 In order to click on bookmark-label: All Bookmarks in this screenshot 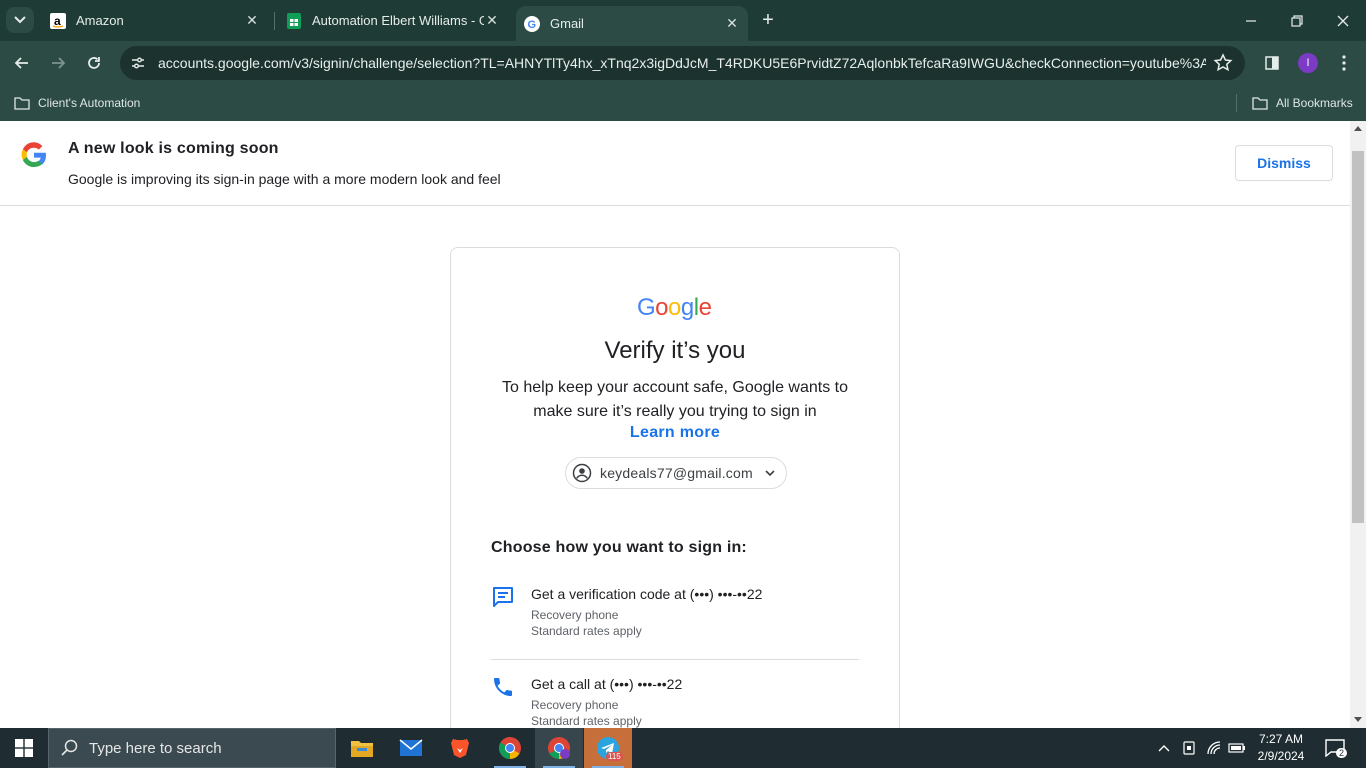, I will do `click(1314, 103)`.